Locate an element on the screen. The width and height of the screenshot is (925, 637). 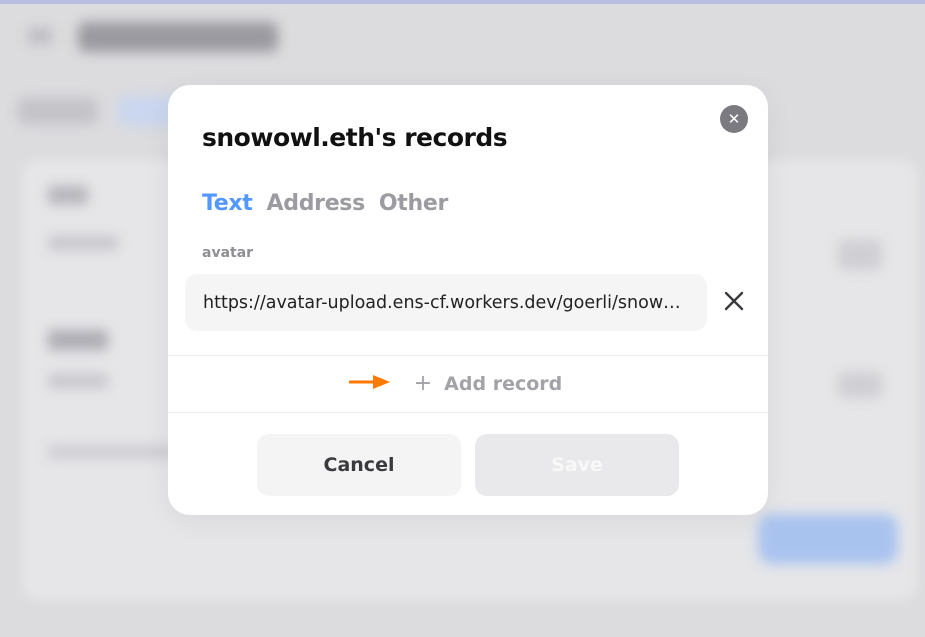
add-record-button: + Add record is located at coordinates (468, 384).